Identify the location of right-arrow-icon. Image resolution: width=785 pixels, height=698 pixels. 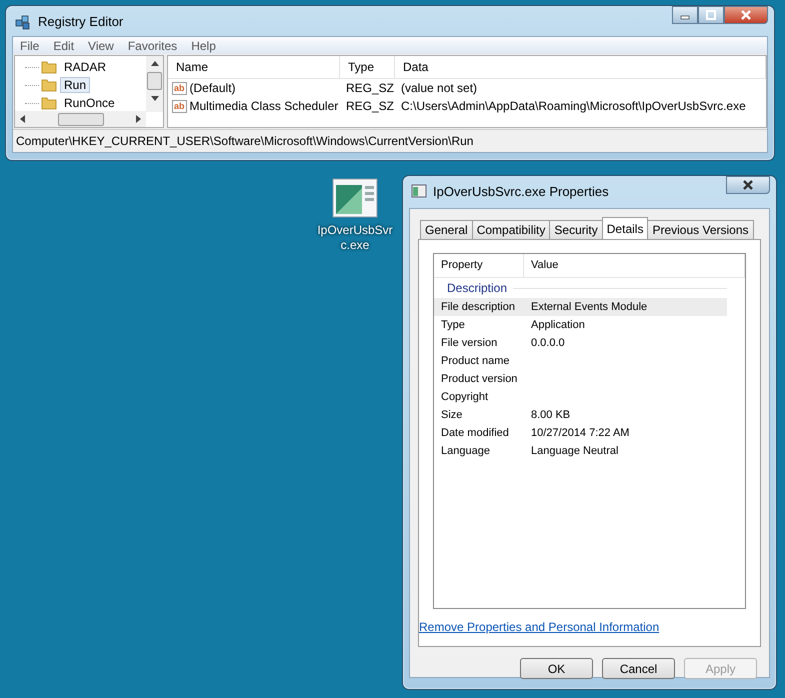
(139, 119).